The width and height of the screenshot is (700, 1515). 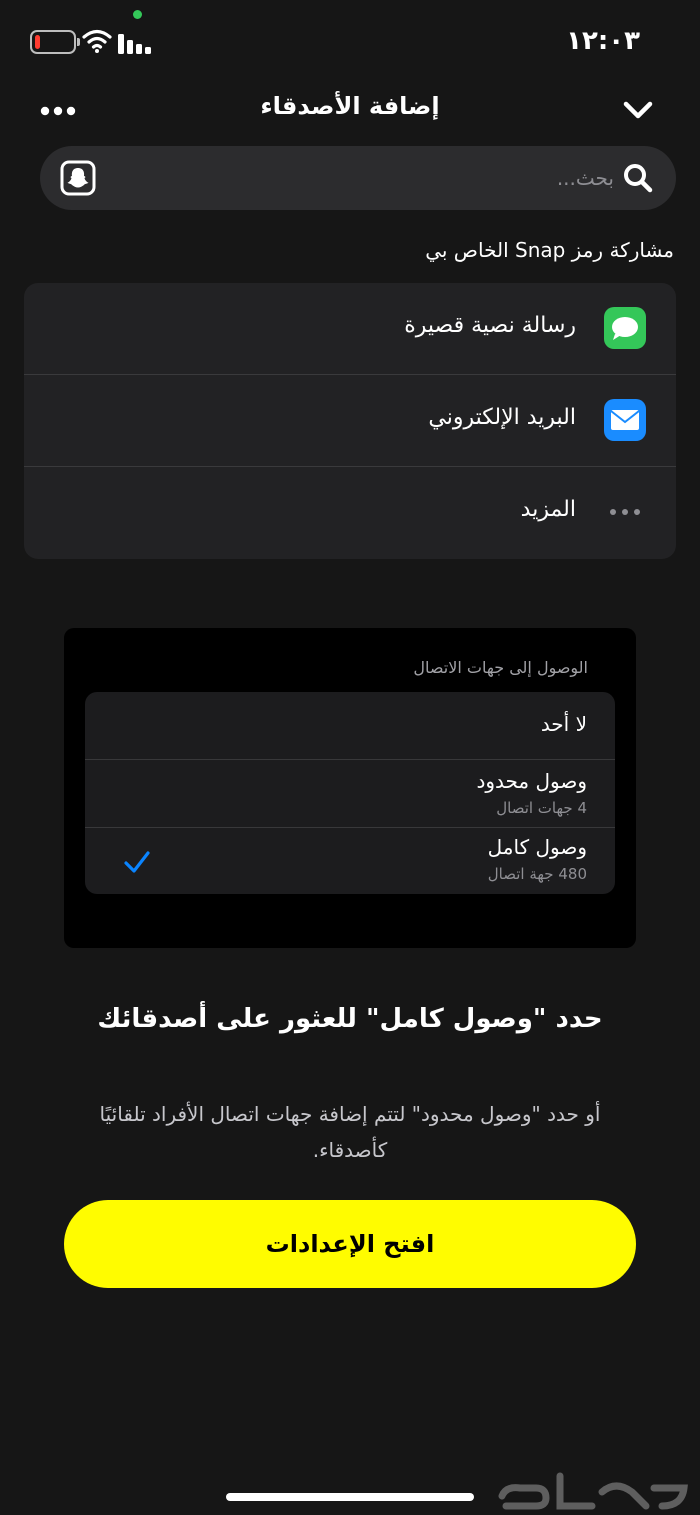 I want to click on mic-indicator-dot, so click(x=137, y=14).